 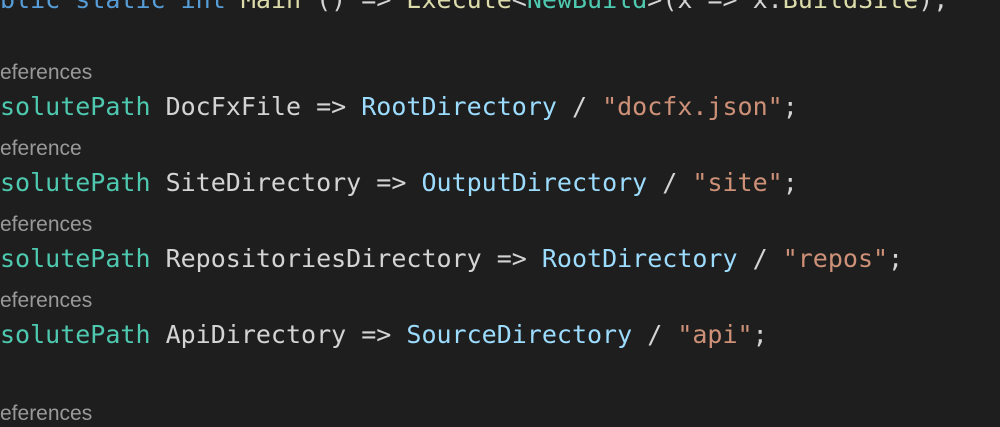 What do you see at coordinates (353, 7) in the screenshot?
I see `code-text: () =>` at bounding box center [353, 7].